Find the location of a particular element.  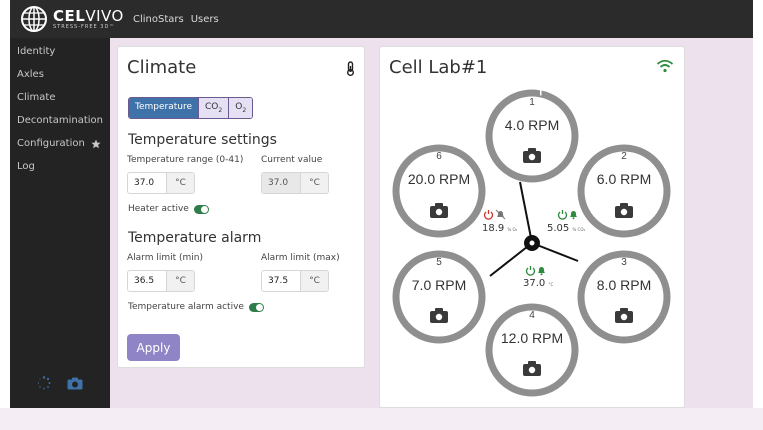

thermometer-icon is located at coordinates (350, 68).